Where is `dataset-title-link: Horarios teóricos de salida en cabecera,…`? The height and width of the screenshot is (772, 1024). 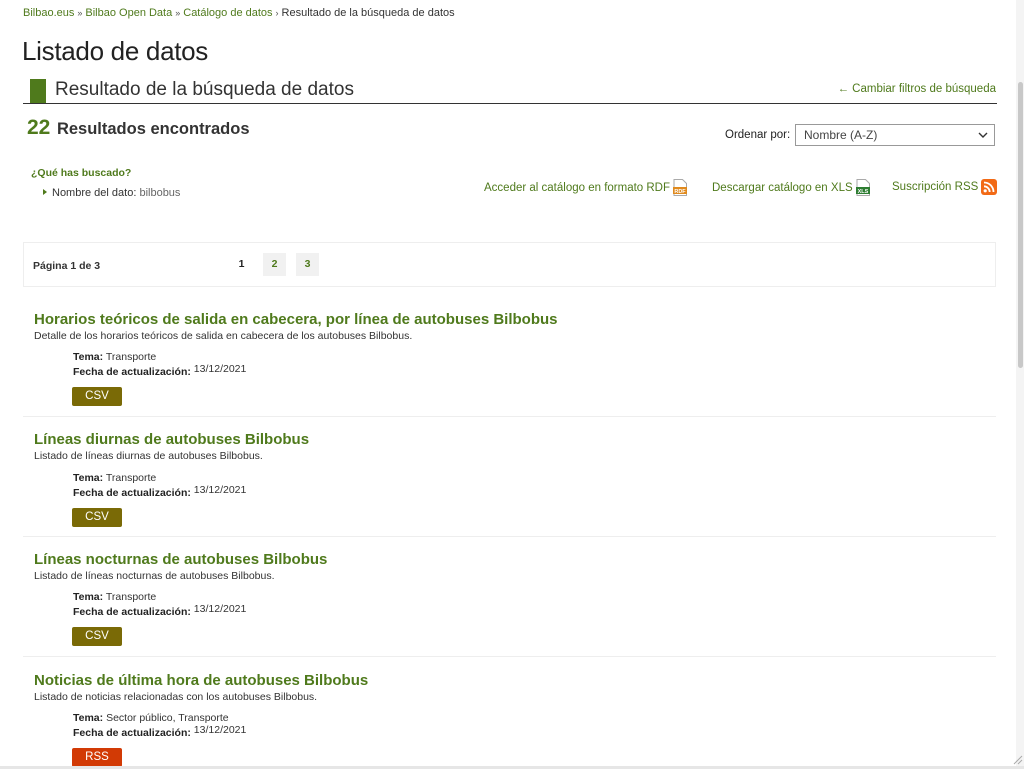
dataset-title-link: Horarios teóricos de salida en cabecera,… is located at coordinates (296, 319).